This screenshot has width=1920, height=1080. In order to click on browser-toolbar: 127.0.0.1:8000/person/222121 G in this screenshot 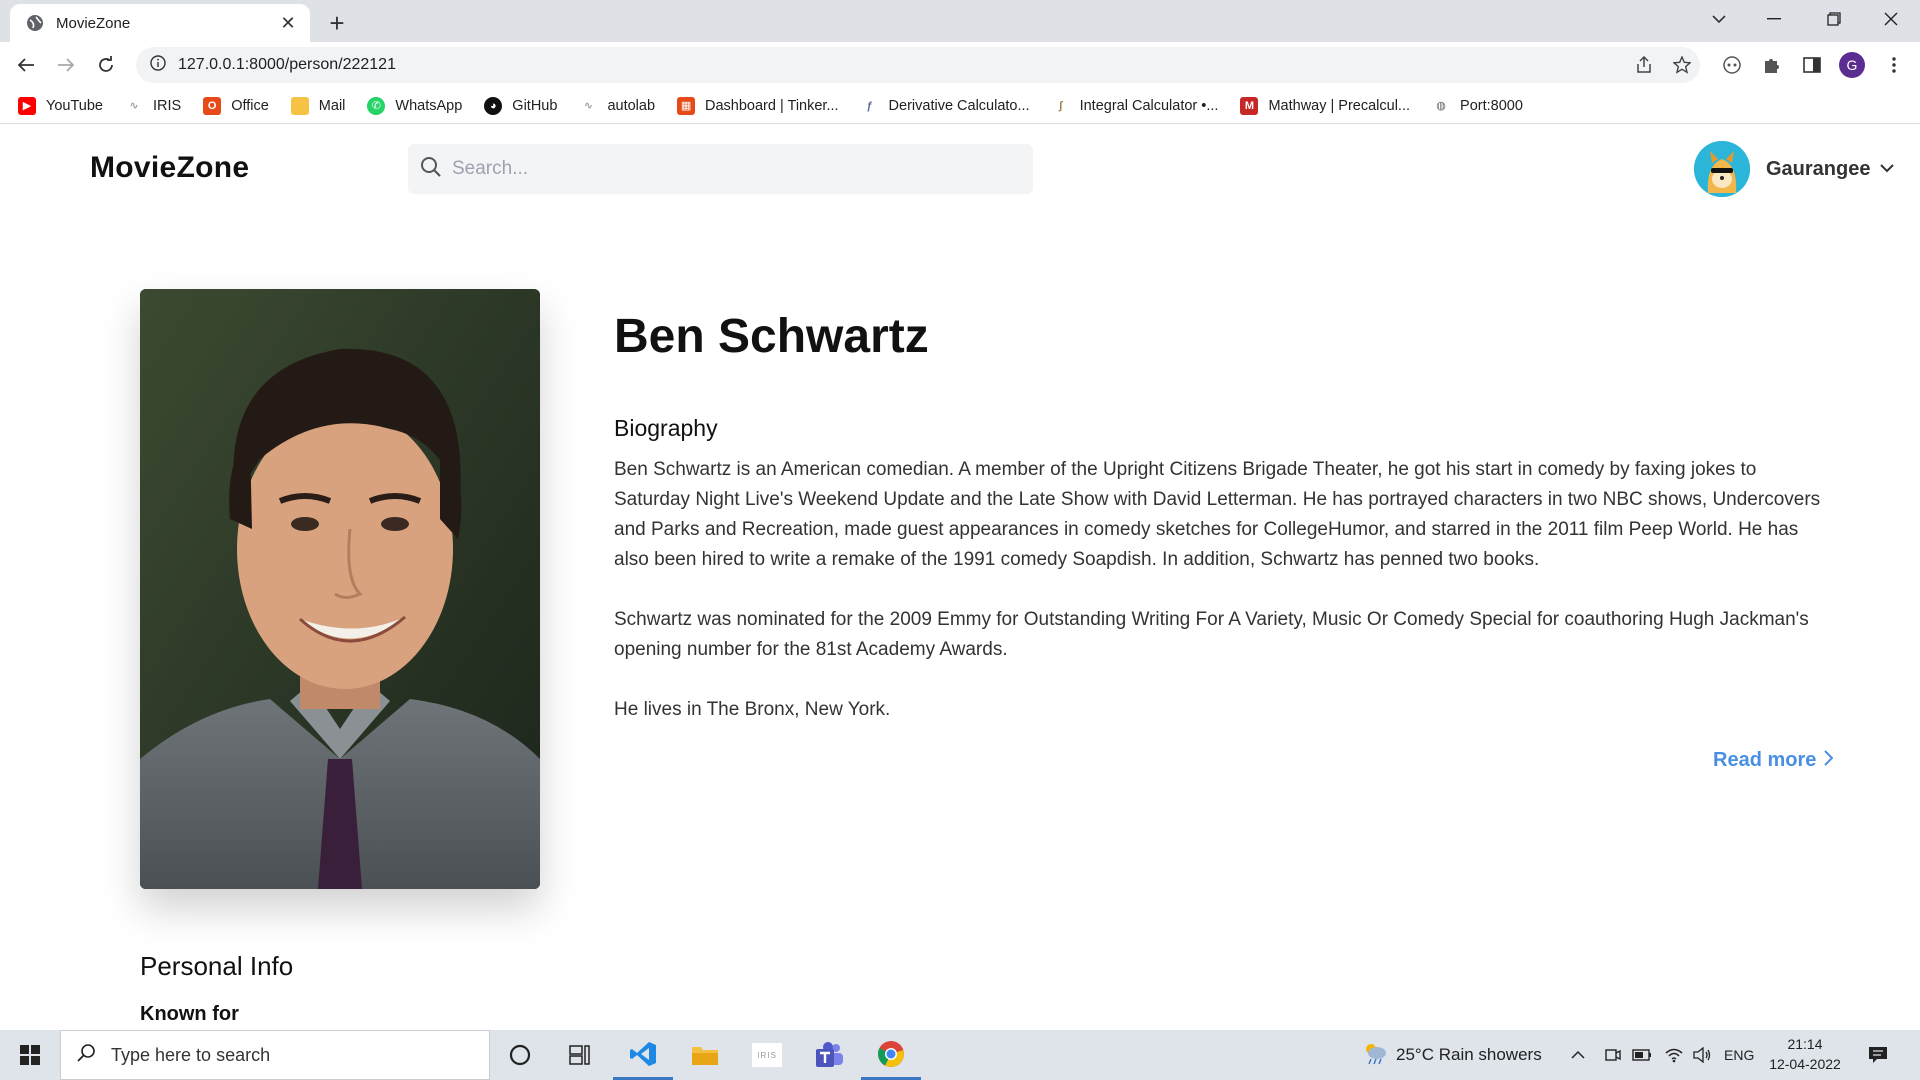, I will do `click(960, 65)`.